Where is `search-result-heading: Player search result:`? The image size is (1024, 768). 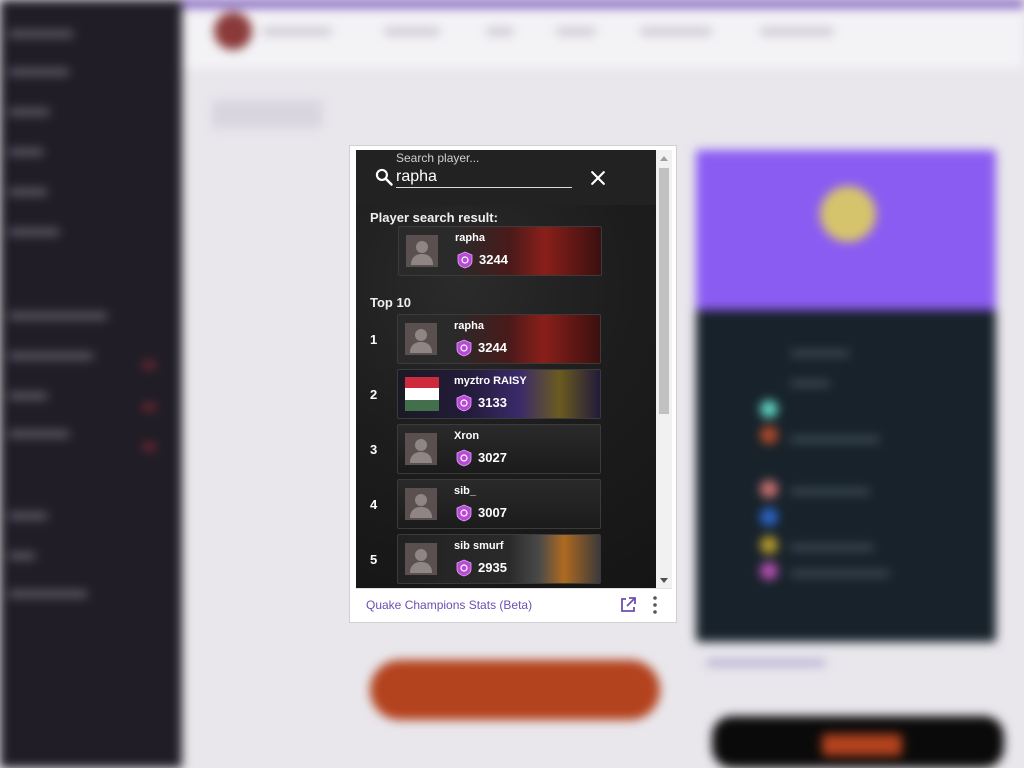
search-result-heading: Player search result: is located at coordinates (434, 217).